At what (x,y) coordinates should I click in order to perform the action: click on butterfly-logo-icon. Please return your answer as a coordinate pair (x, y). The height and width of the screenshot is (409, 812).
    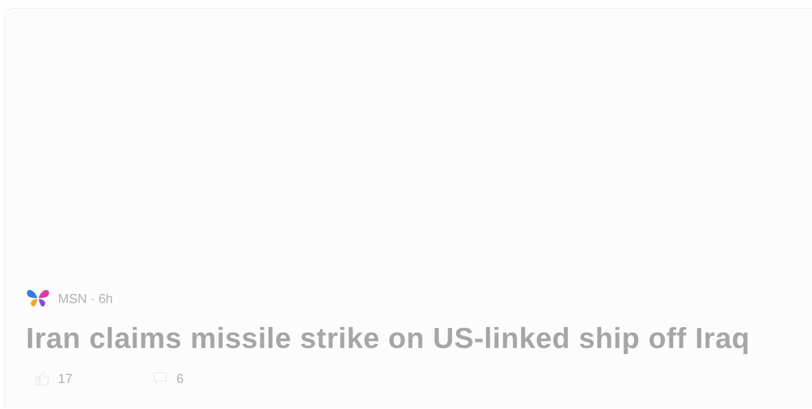
    Looking at the image, I should click on (38, 298).